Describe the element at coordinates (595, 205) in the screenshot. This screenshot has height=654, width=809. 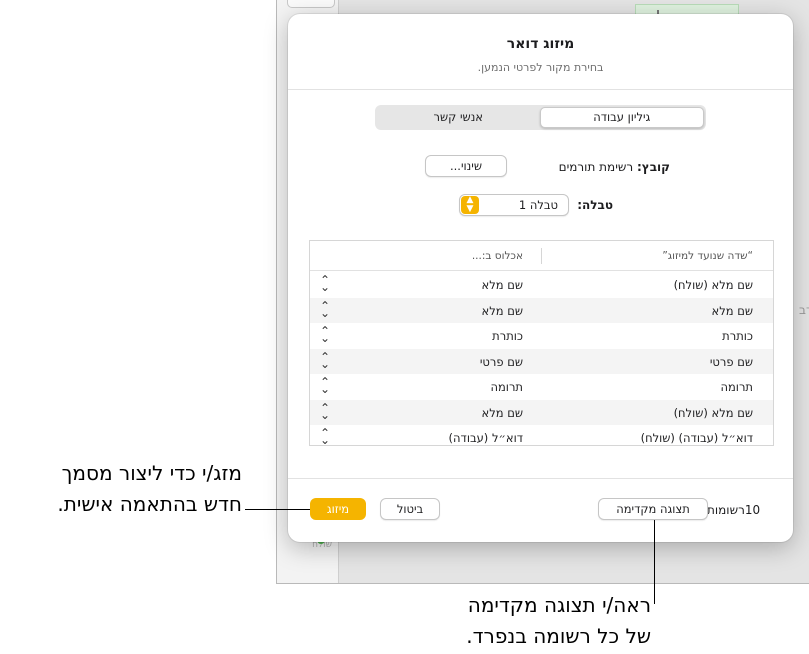
I see `table-label: טבלה:` at that location.